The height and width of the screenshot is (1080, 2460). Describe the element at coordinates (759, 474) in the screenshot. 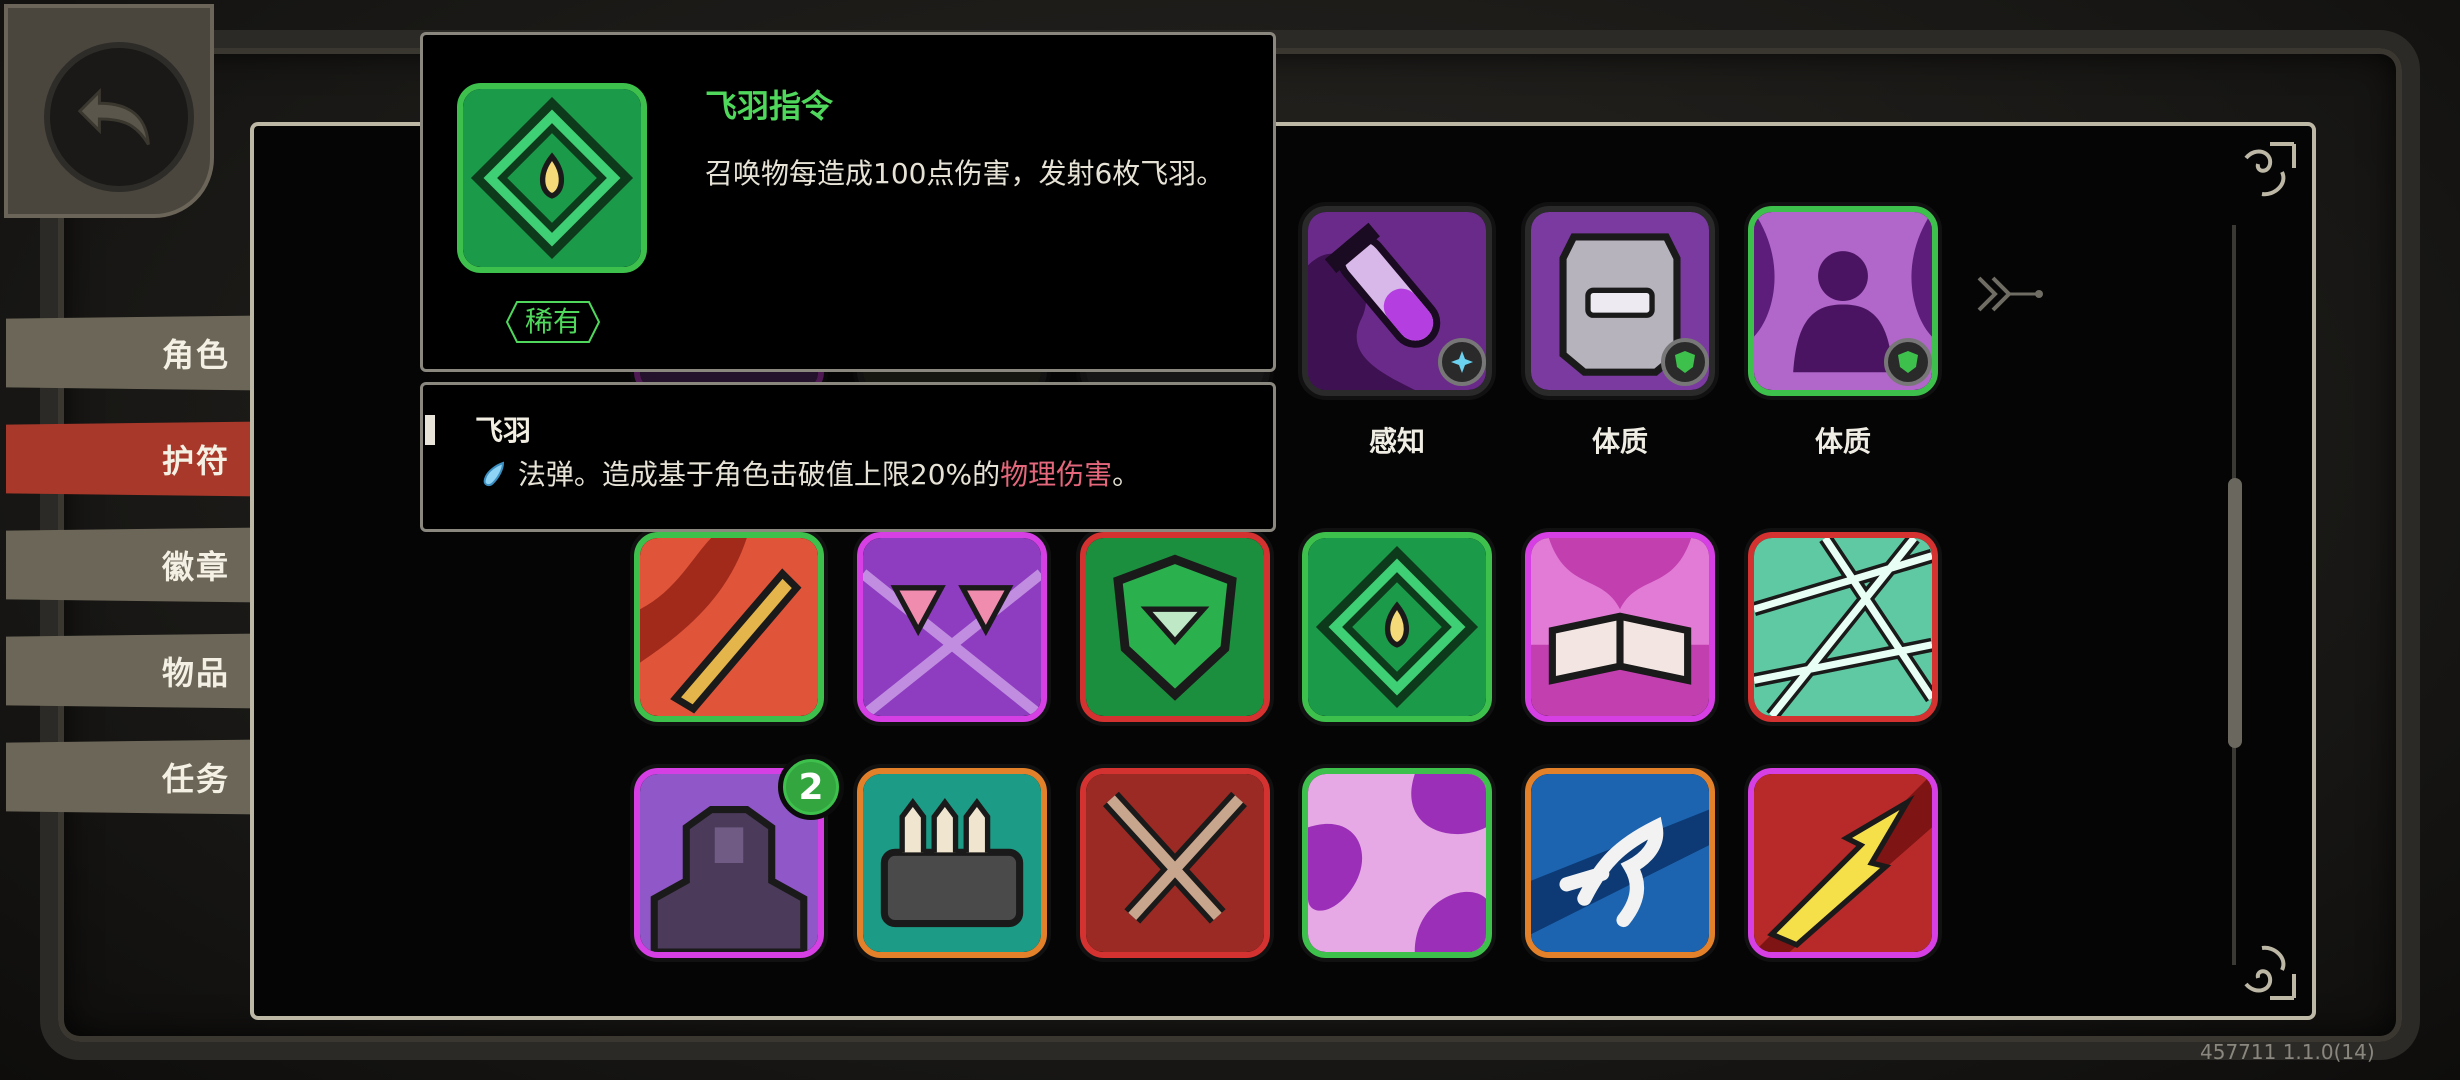

I see `projectile-desc-prefix: 法弹。造成基于角色击破值上限20%的` at that location.